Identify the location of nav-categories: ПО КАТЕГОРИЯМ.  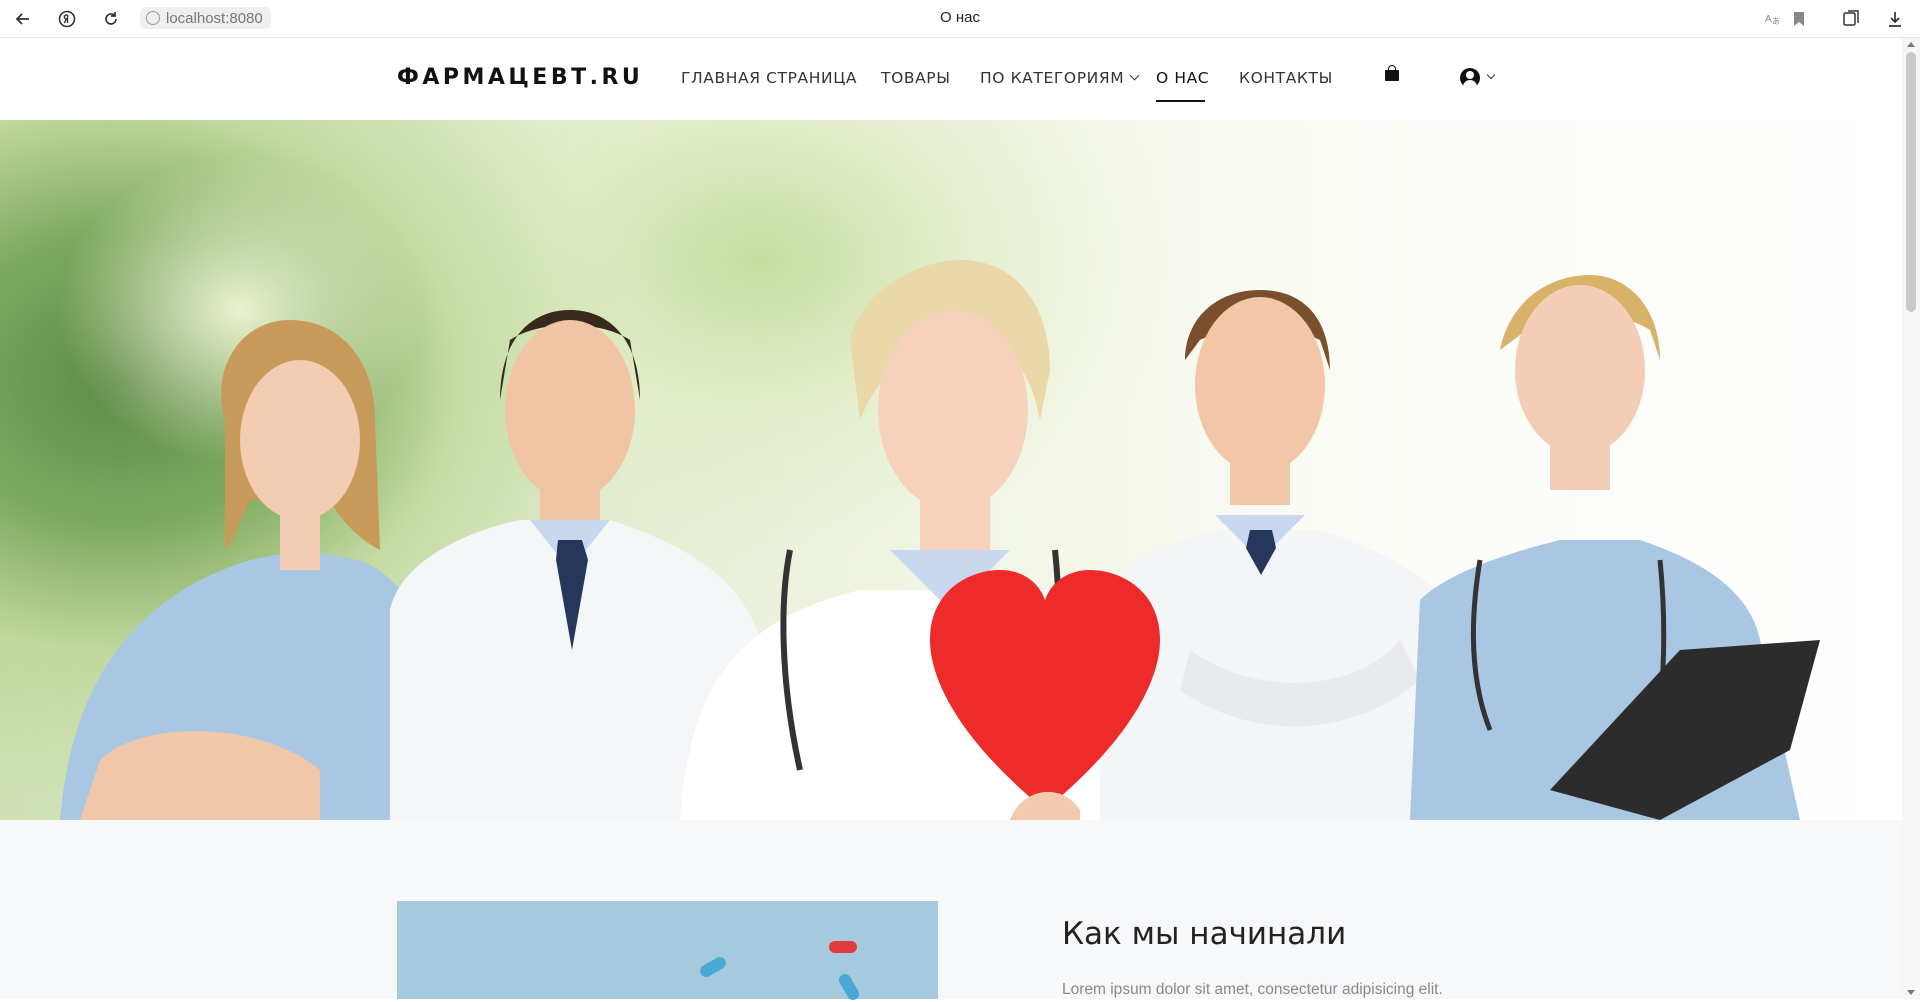
(1060, 78).